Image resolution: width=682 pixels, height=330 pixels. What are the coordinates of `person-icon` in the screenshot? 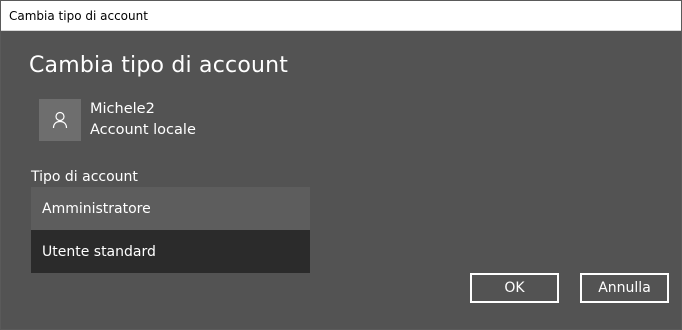 It's located at (60, 120).